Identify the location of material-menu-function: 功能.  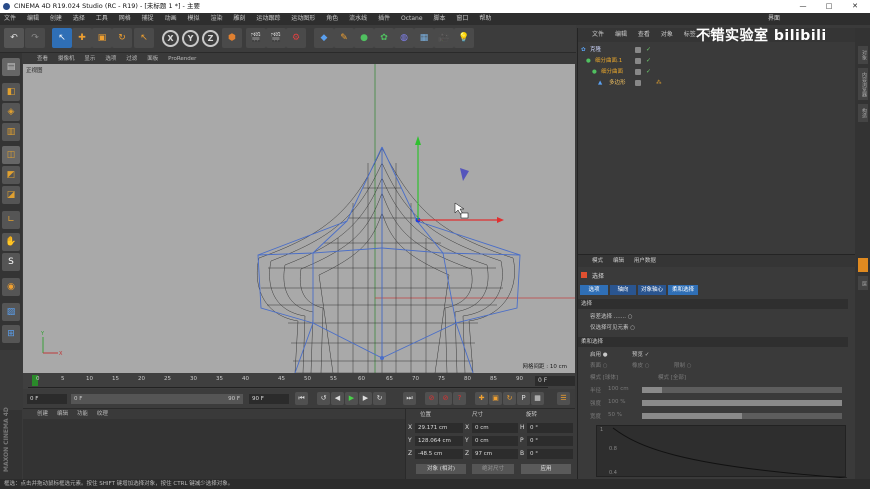
(82, 414).